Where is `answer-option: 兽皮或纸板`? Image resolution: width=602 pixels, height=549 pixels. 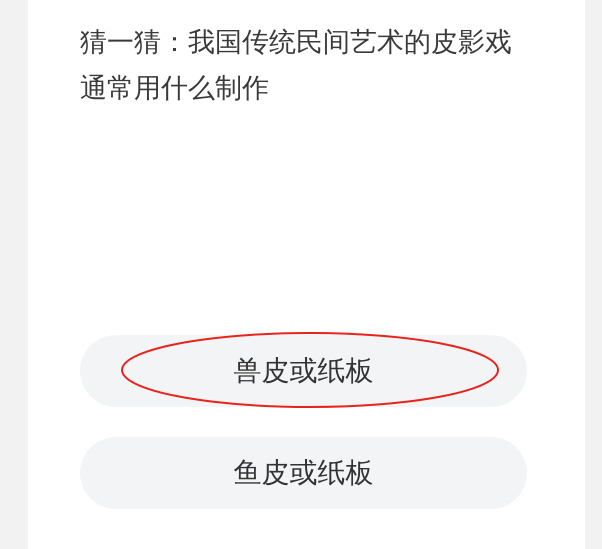 answer-option: 兽皮或纸板 is located at coordinates (303, 371).